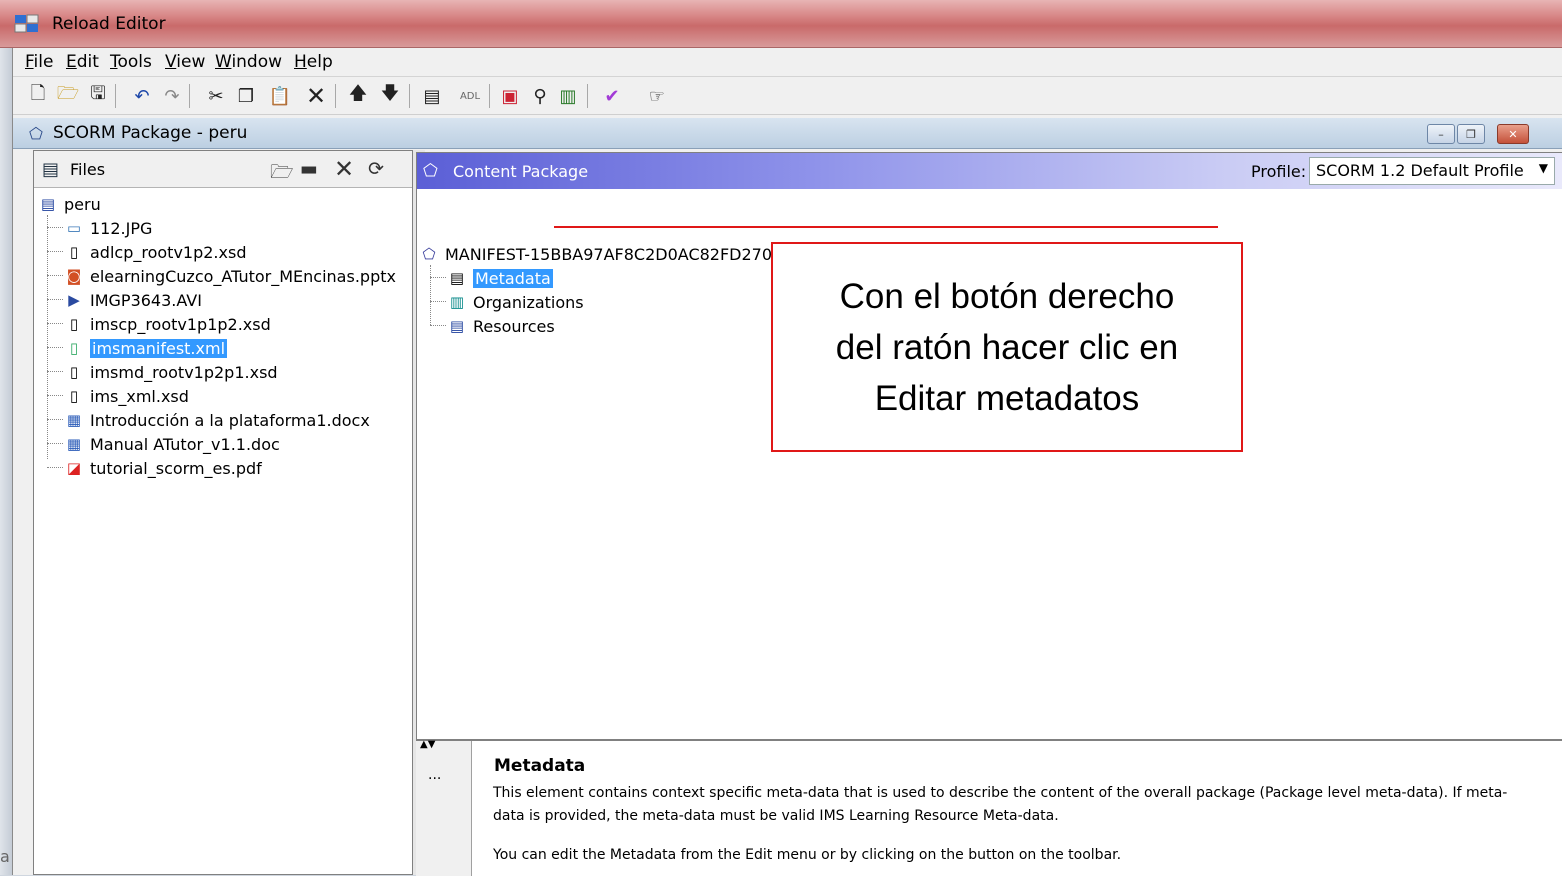 This screenshot has width=1562, height=876. What do you see at coordinates (223, 169) in the screenshot?
I see `files-pane-header: ▤ Files 🗁 ▬ ✕ ⟳` at bounding box center [223, 169].